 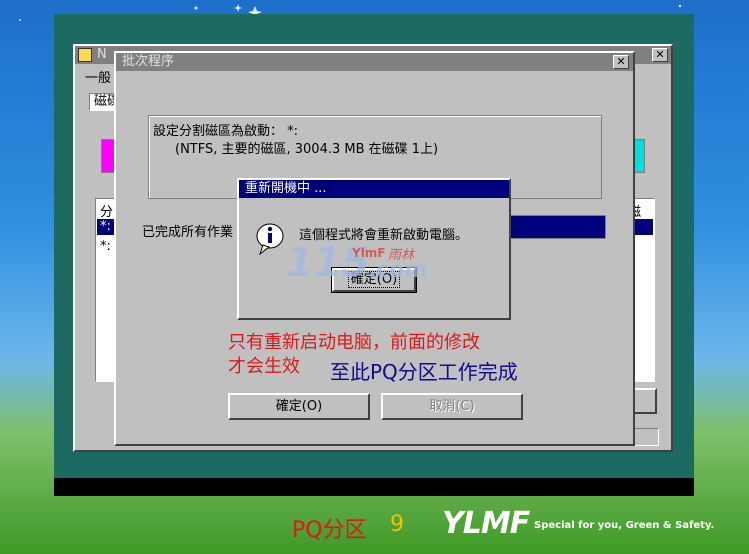 I want to click on info-icon, so click(x=270, y=239).